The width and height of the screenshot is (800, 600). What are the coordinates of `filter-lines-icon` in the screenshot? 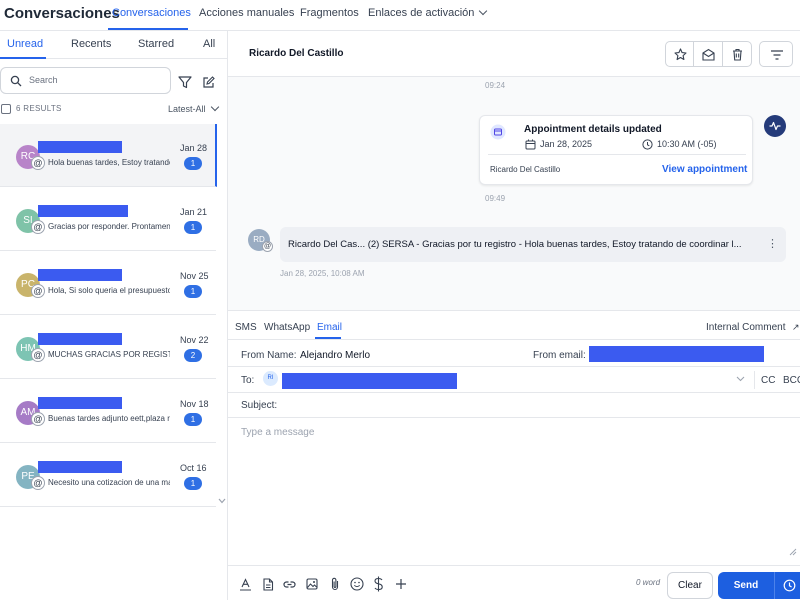 It's located at (777, 55).